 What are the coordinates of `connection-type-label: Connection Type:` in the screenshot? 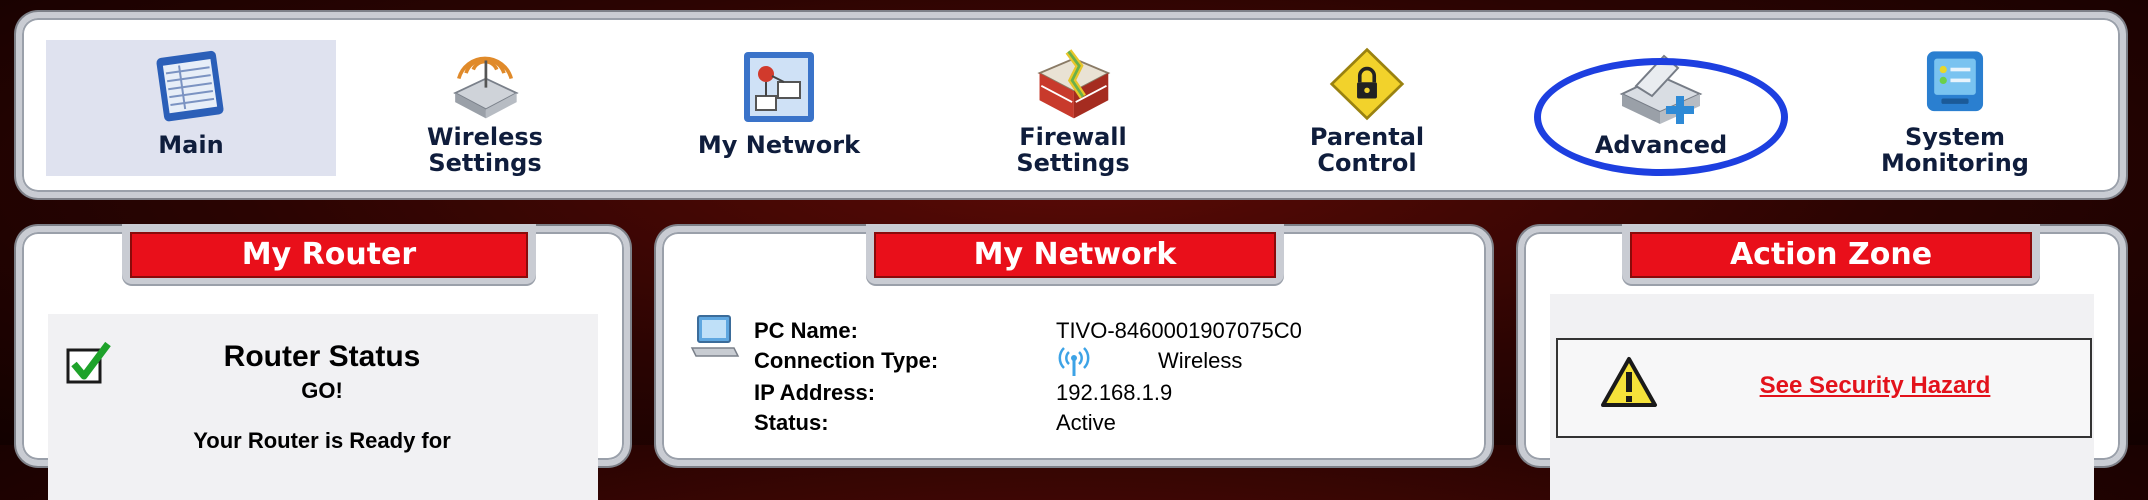 It's located at (846, 360).